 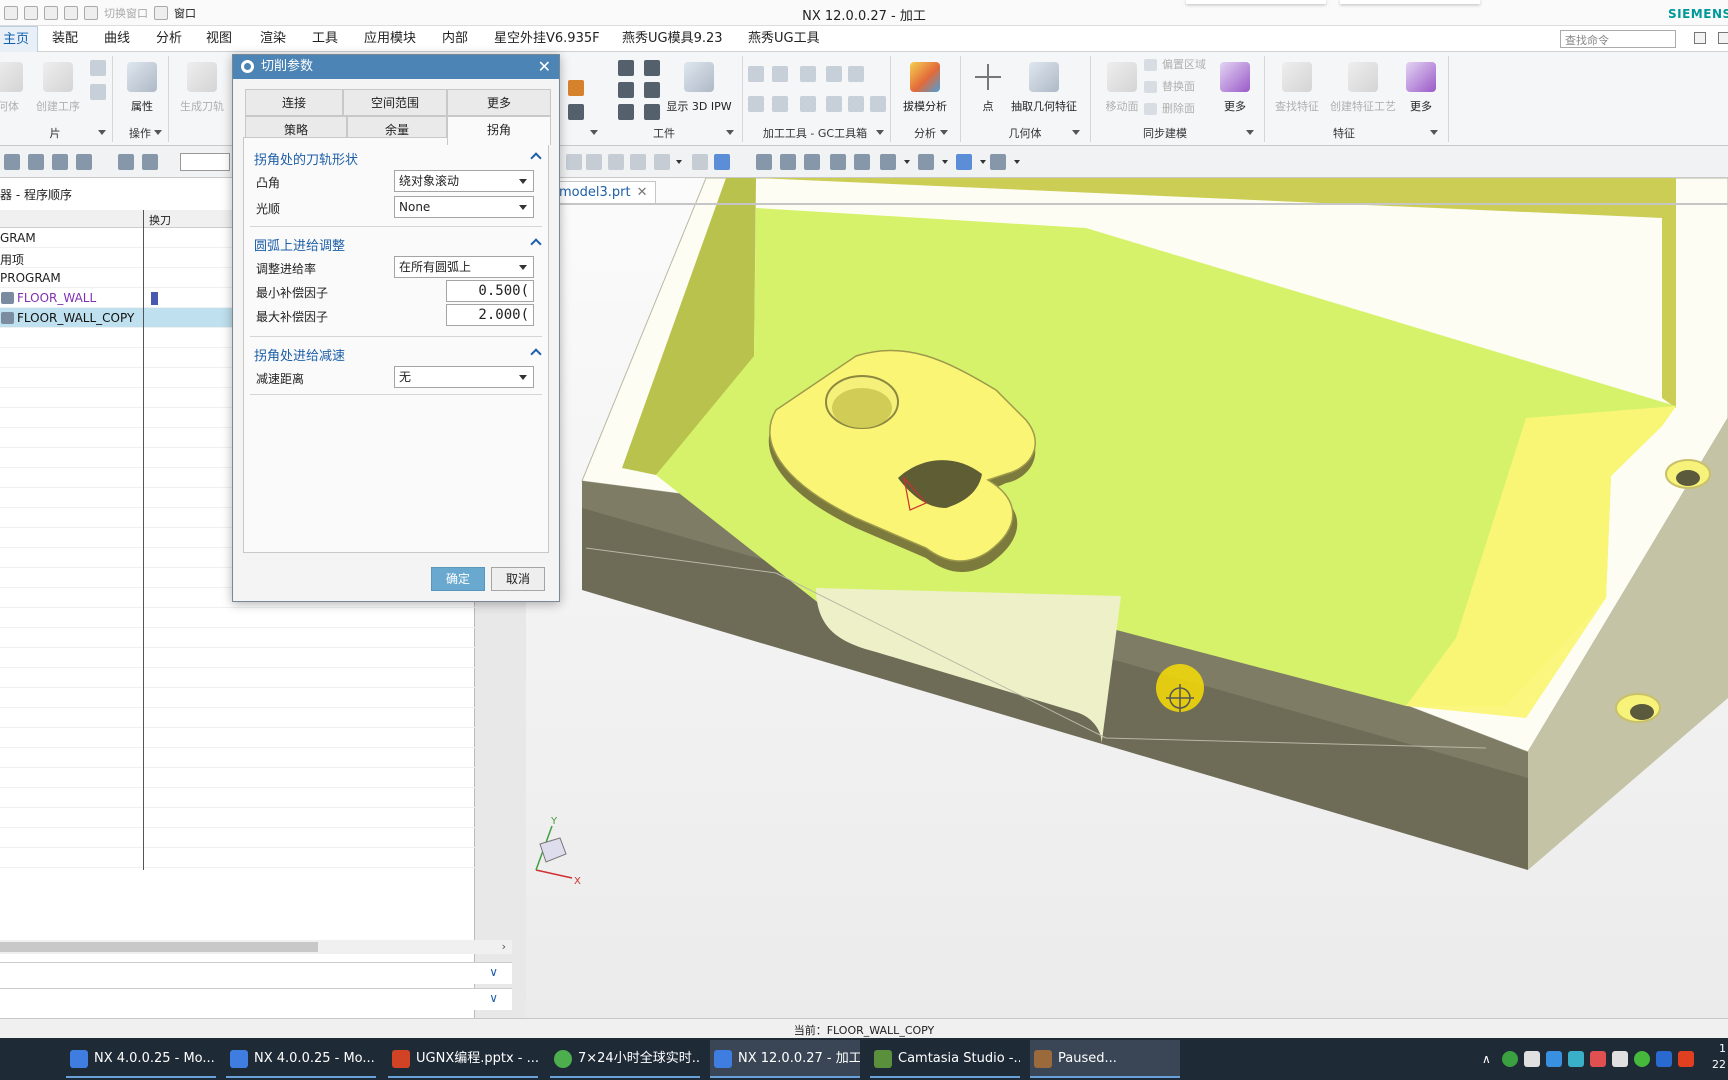 What do you see at coordinates (390, 39) in the screenshot?
I see `tab-application: 应用模块` at bounding box center [390, 39].